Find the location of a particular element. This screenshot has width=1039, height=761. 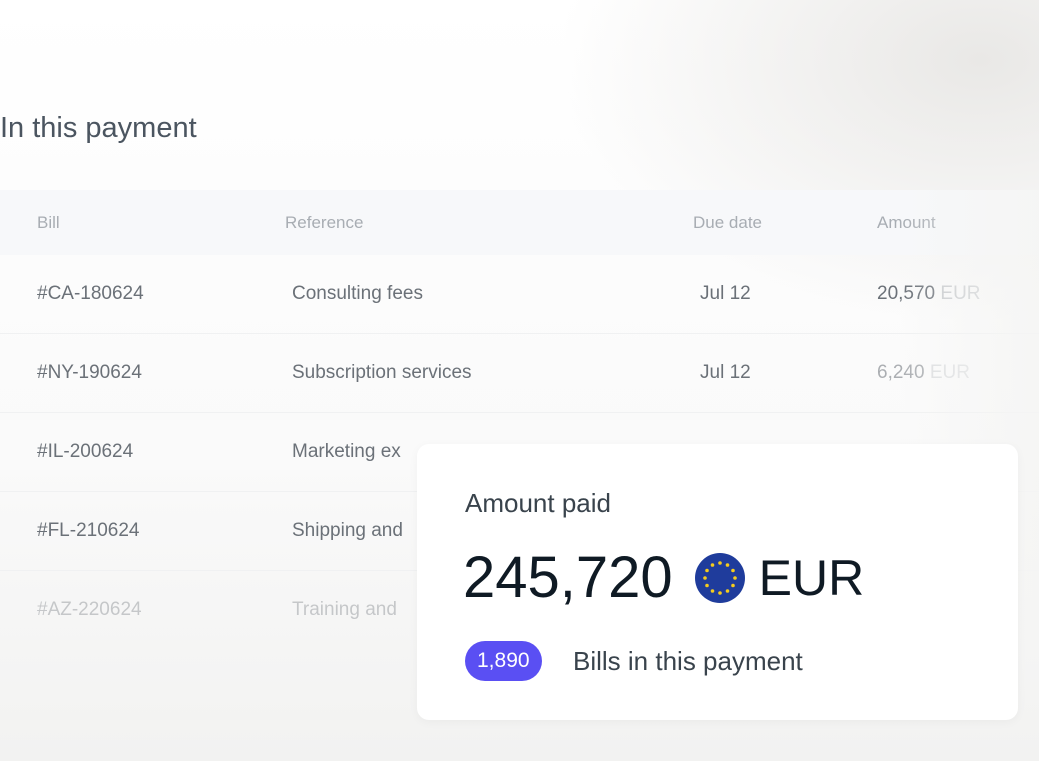

section-title: In this payment is located at coordinates (98, 128).